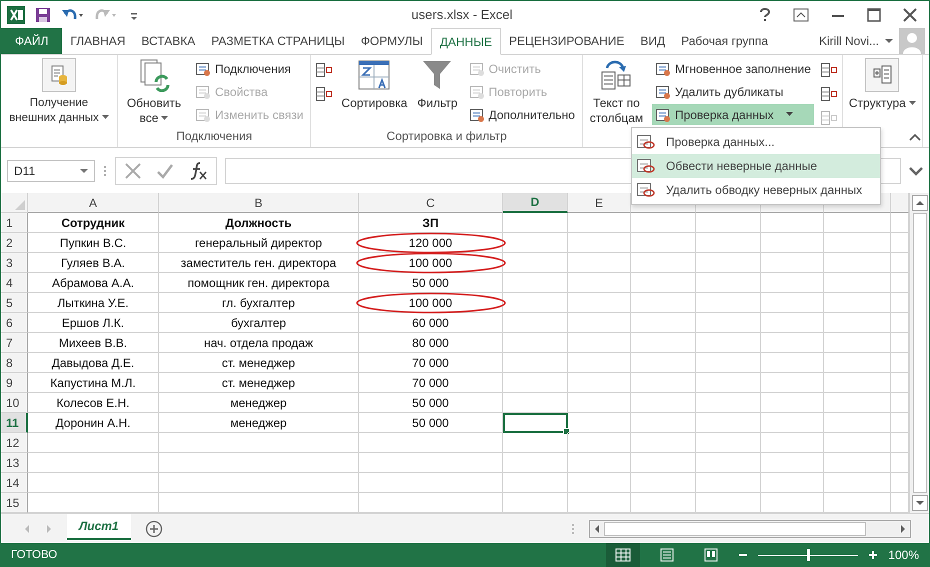 This screenshot has height=567, width=930. What do you see at coordinates (259, 283) in the screenshot?
I see `table-cell: помощник ген. директора` at bounding box center [259, 283].